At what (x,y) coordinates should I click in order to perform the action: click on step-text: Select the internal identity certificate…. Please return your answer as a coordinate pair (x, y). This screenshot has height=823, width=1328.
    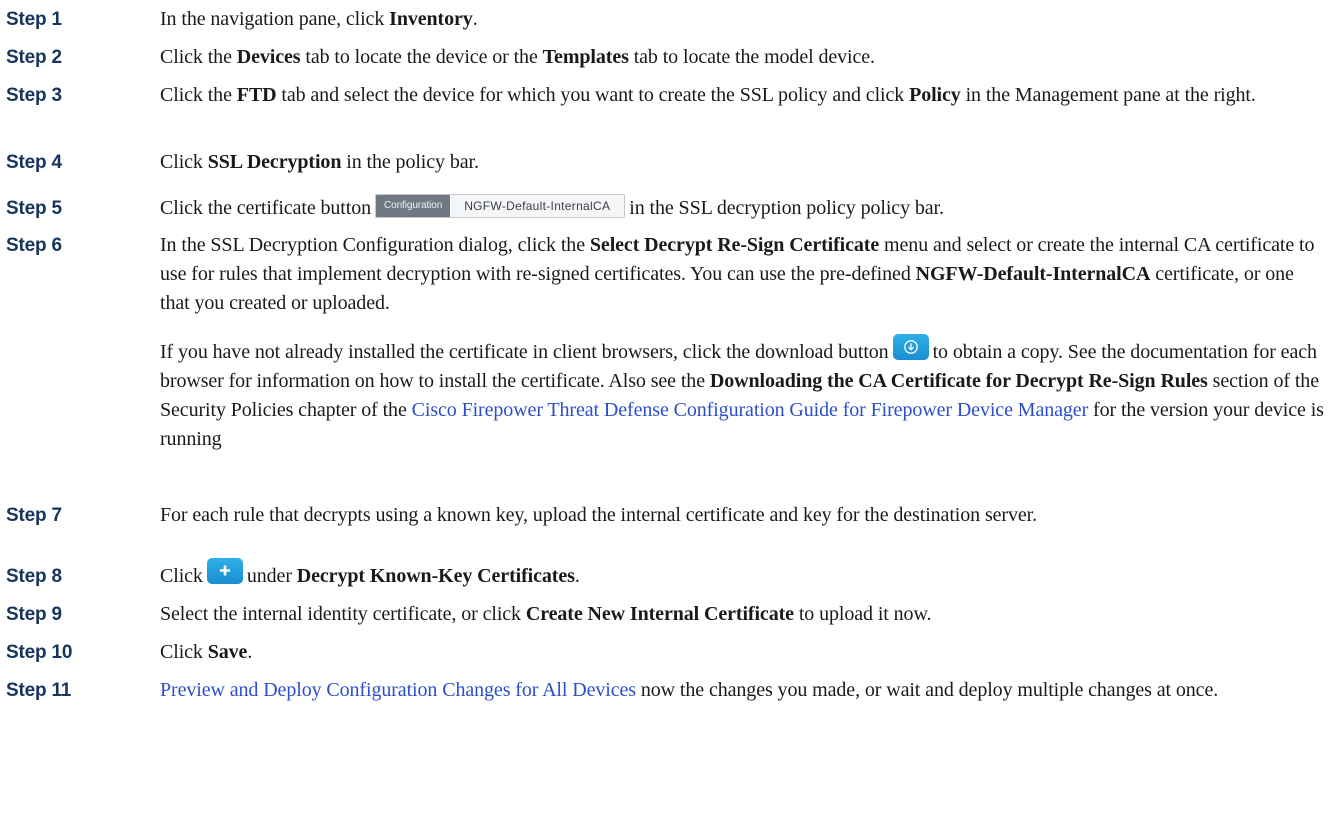
    Looking at the image, I should click on (546, 614).